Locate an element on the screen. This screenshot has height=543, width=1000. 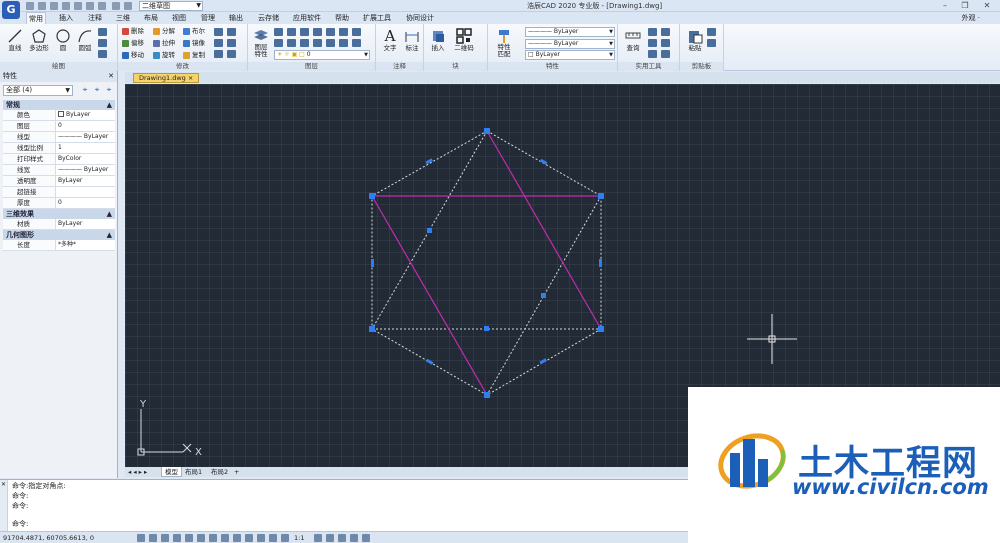
ellipse-icon is located at coordinates (102, 53).